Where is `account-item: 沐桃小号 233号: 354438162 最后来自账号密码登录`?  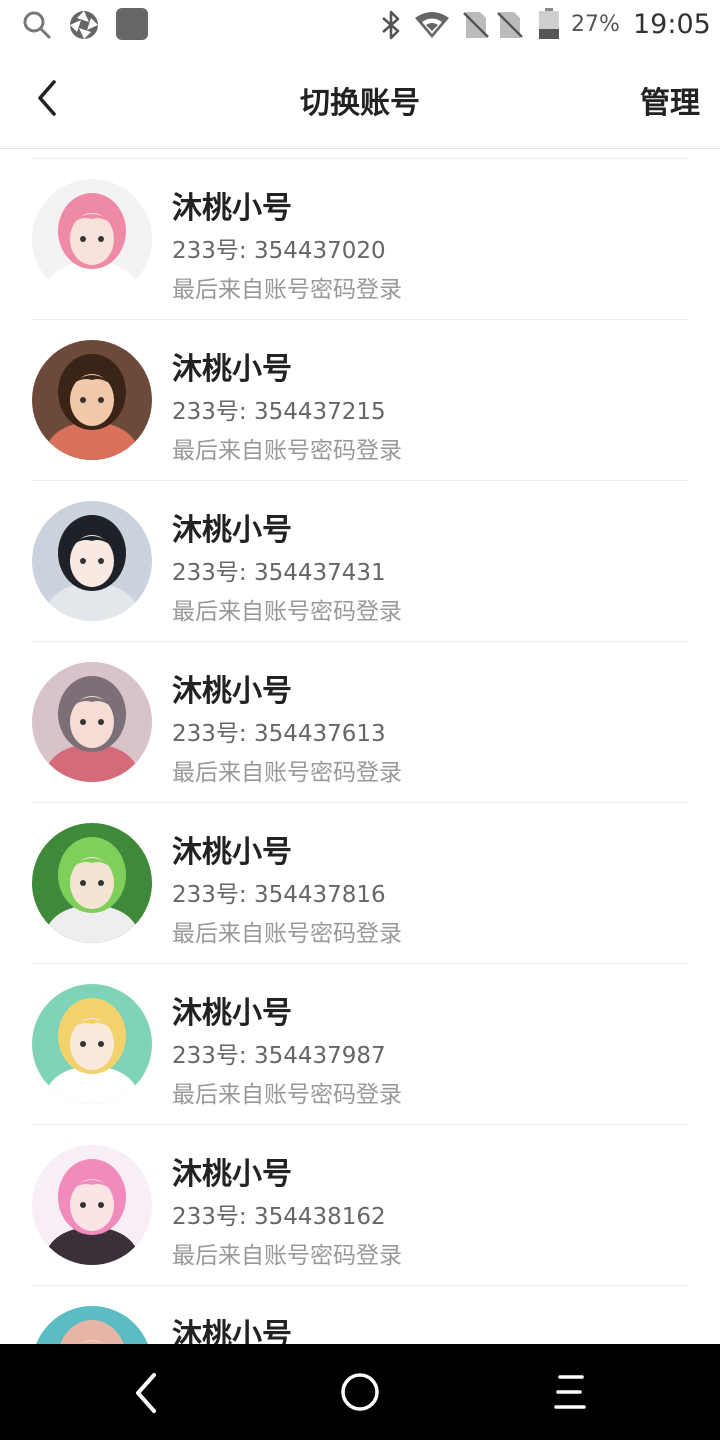 account-item: 沐桃小号 233号: 354438162 最后来自账号密码登录 is located at coordinates (360, 1205).